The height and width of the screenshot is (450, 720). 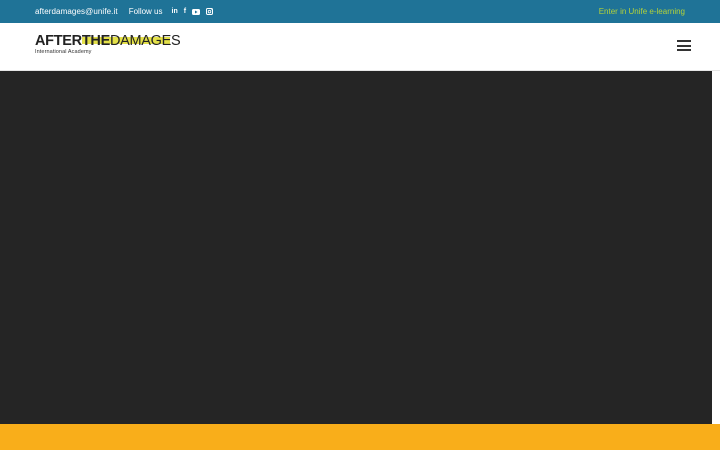 What do you see at coordinates (360, 47) in the screenshot?
I see `site-header: AFTER THE DAMAGES International Academy` at bounding box center [360, 47].